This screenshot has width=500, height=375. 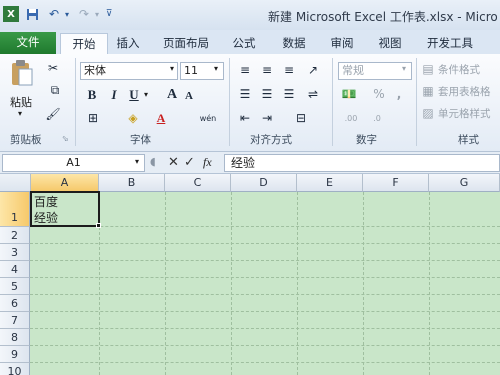 What do you see at coordinates (377, 118) in the screenshot?
I see `decrease-decimal-icon: .0` at bounding box center [377, 118].